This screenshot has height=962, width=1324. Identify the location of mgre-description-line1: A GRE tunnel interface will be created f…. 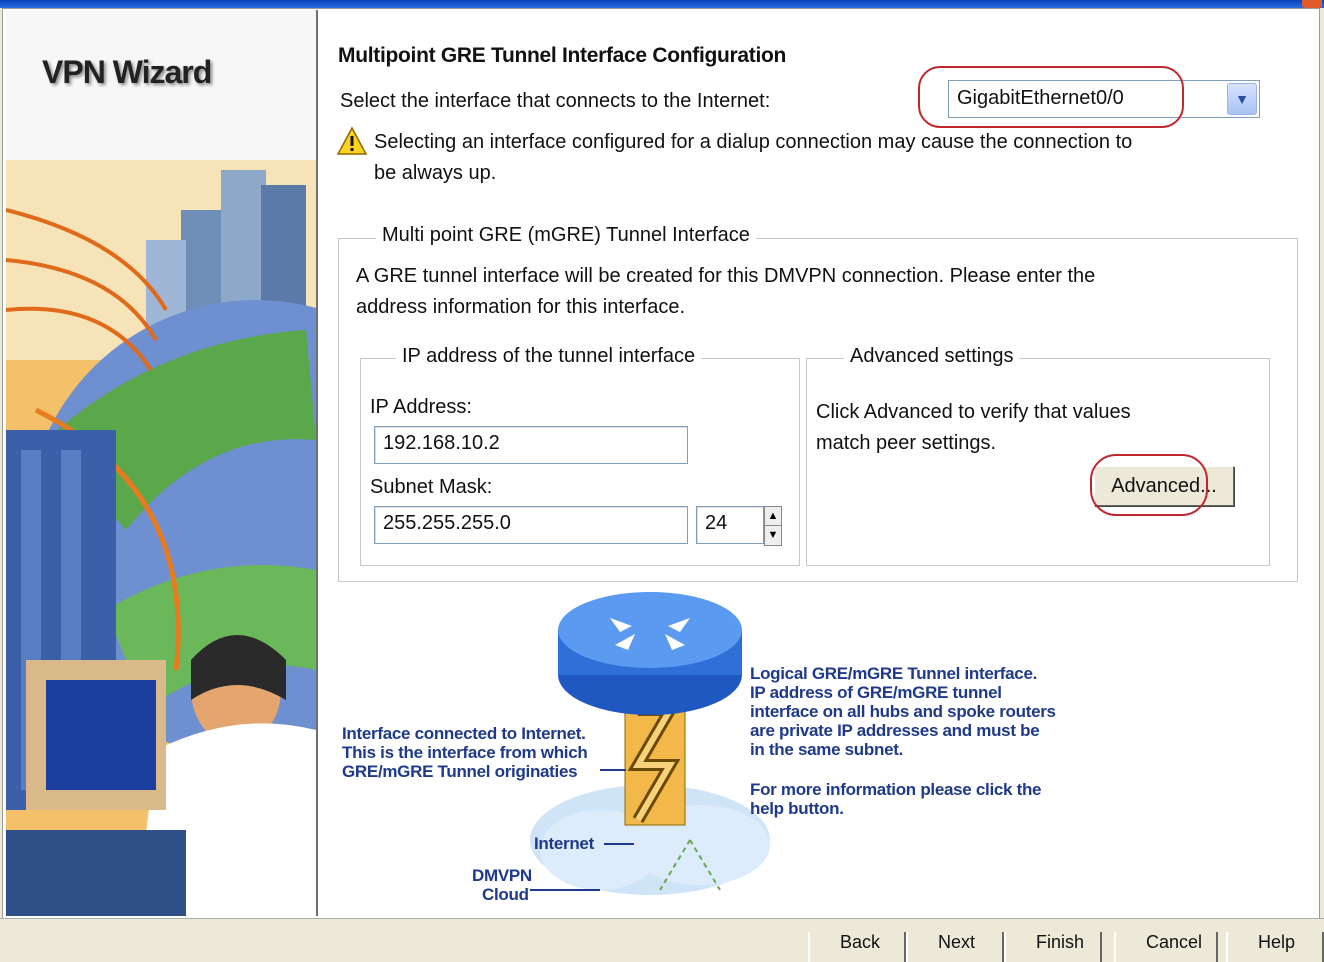
(726, 276).